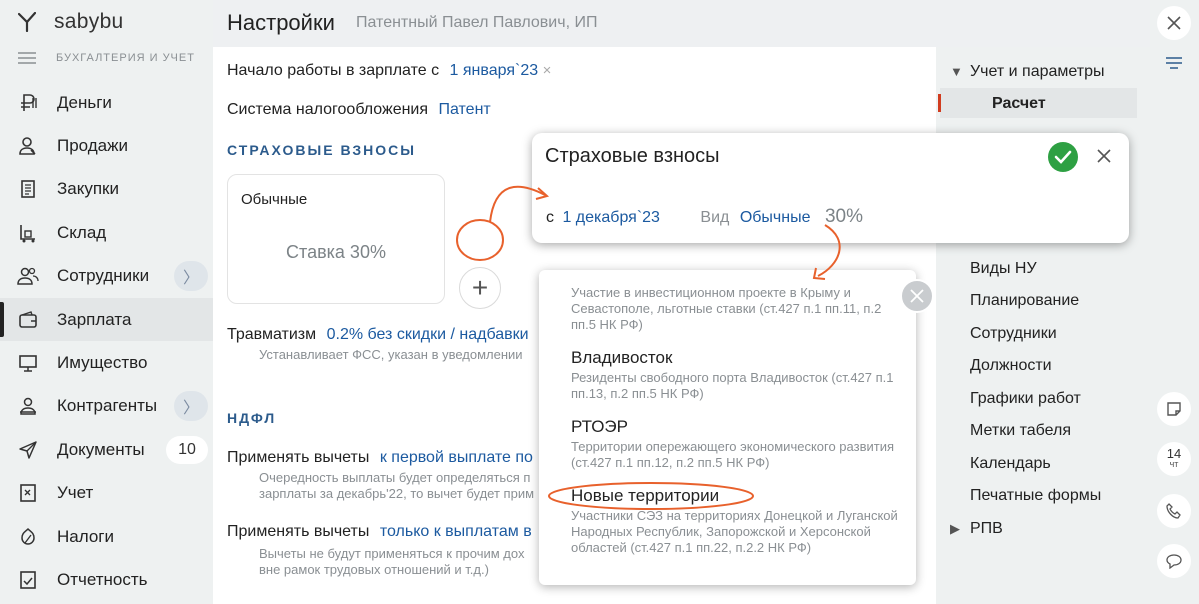 The width and height of the screenshot is (1199, 604). I want to click on add-insurance-button: +, so click(480, 288).